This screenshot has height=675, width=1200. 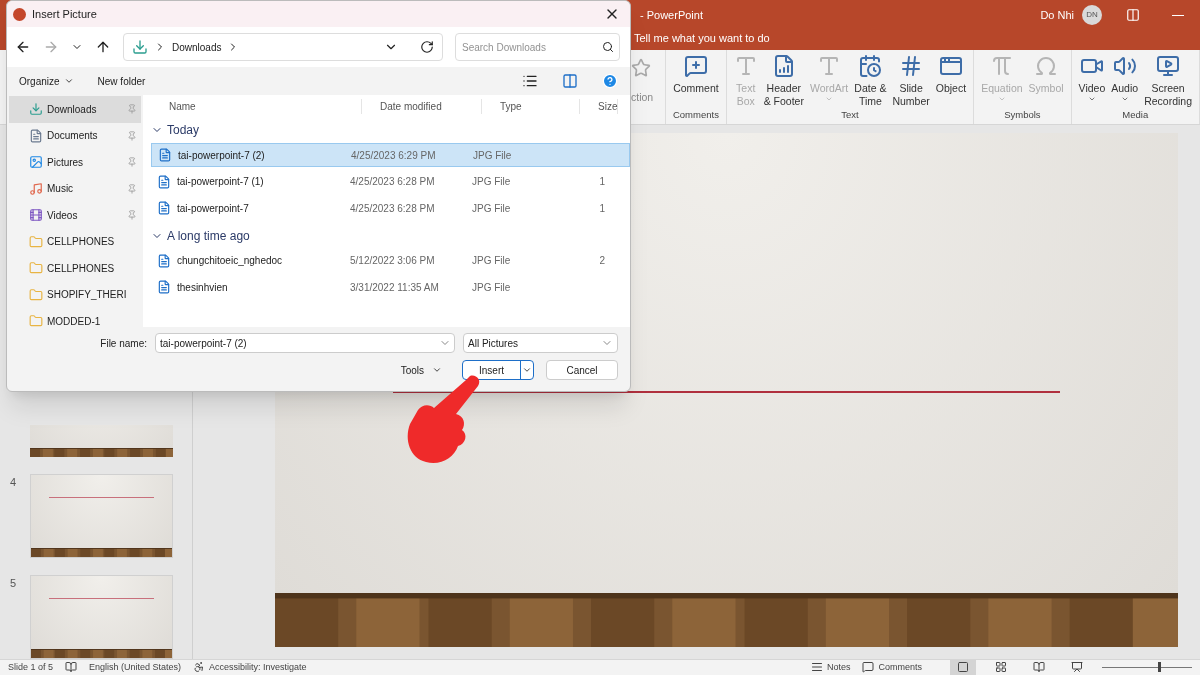 What do you see at coordinates (13, 482) in the screenshot?
I see `slide-number: 4` at bounding box center [13, 482].